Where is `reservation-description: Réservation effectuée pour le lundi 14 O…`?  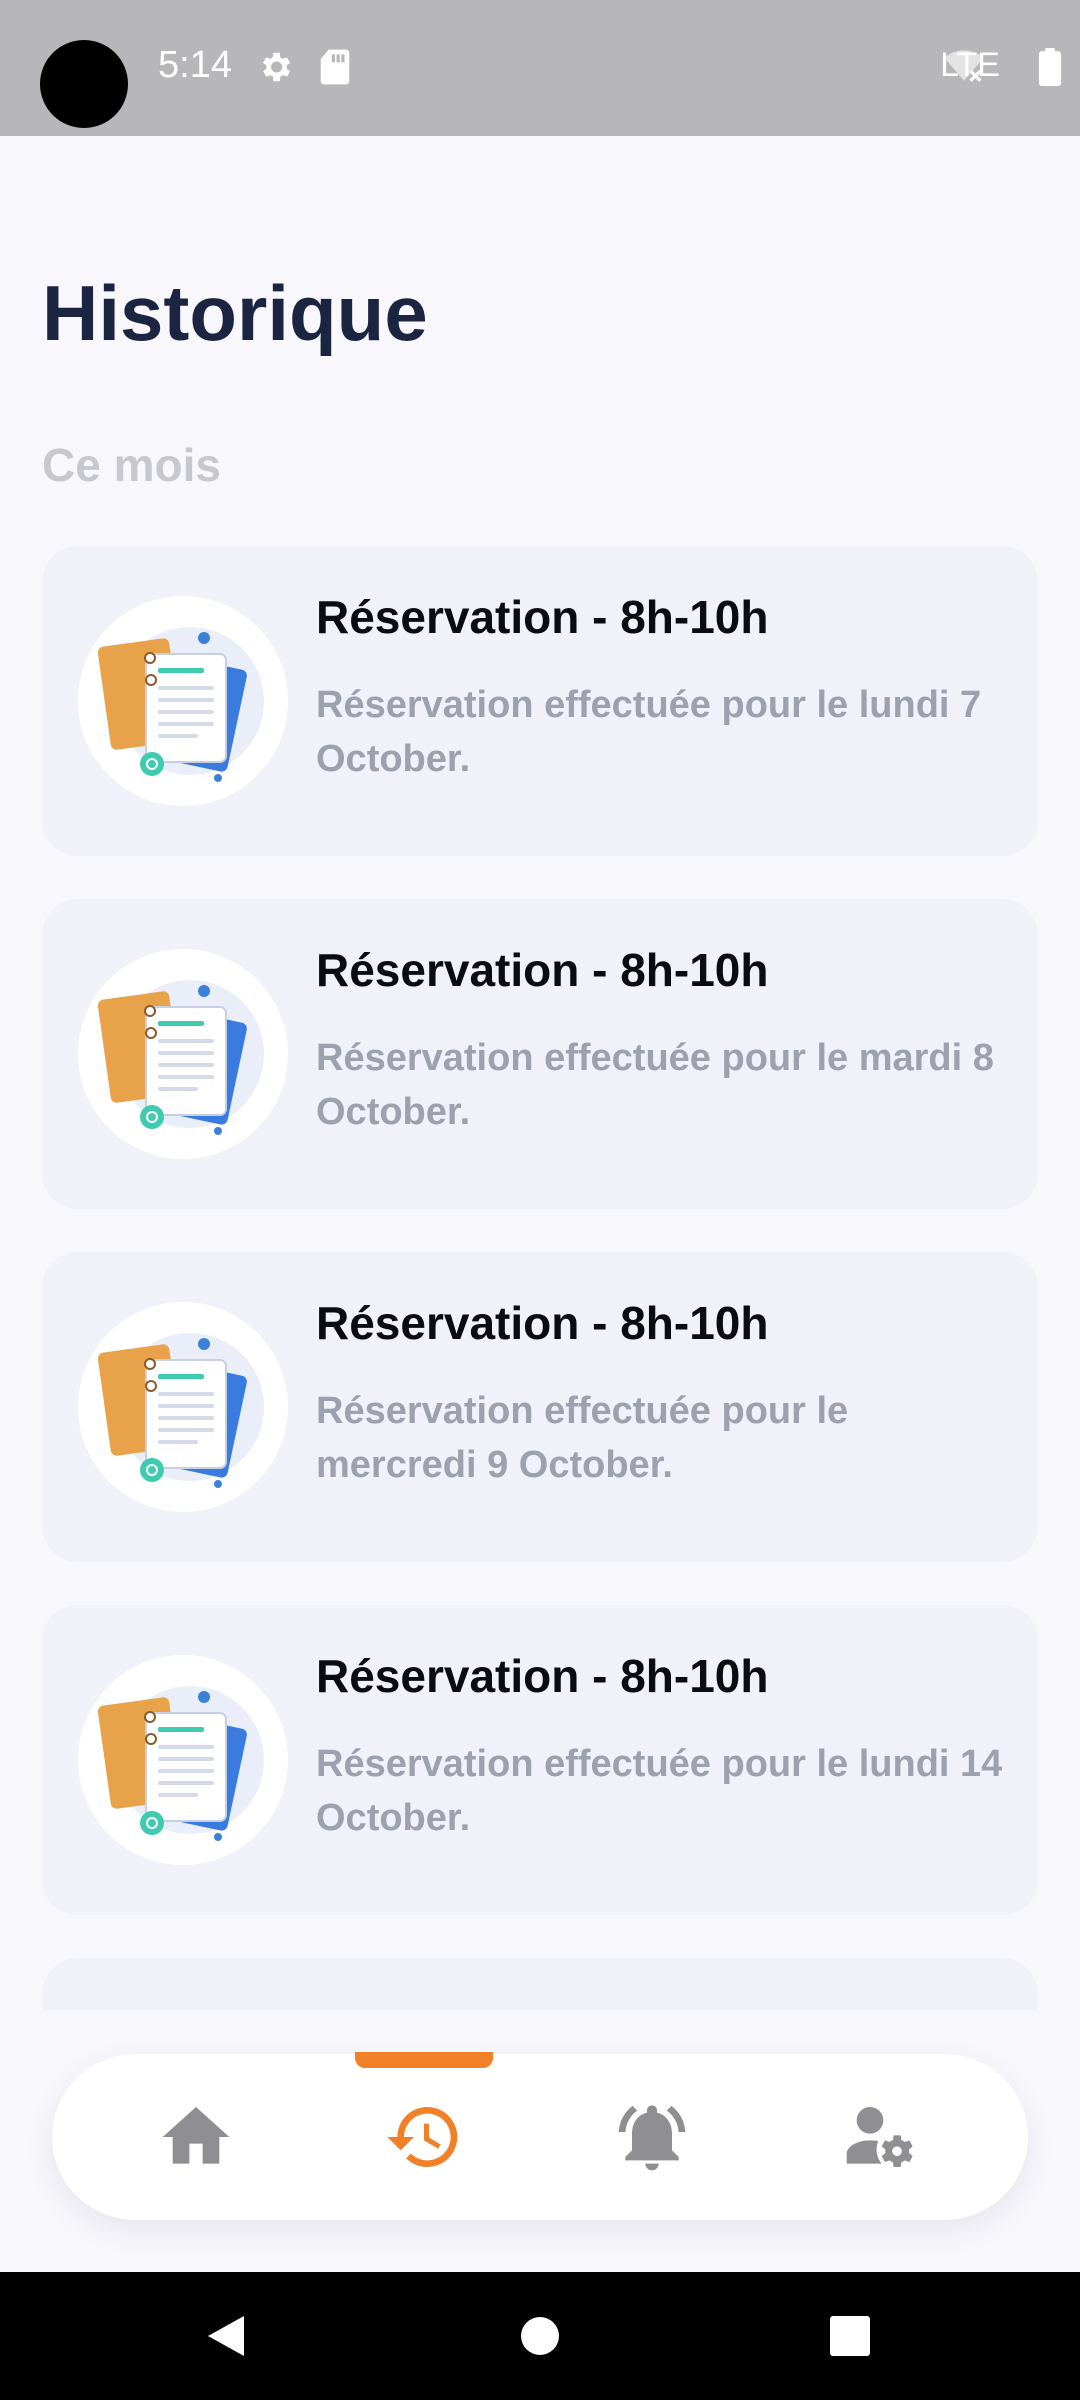
reservation-description: Réservation effectuée pour le lundi 14 O… is located at coordinates (659, 1791).